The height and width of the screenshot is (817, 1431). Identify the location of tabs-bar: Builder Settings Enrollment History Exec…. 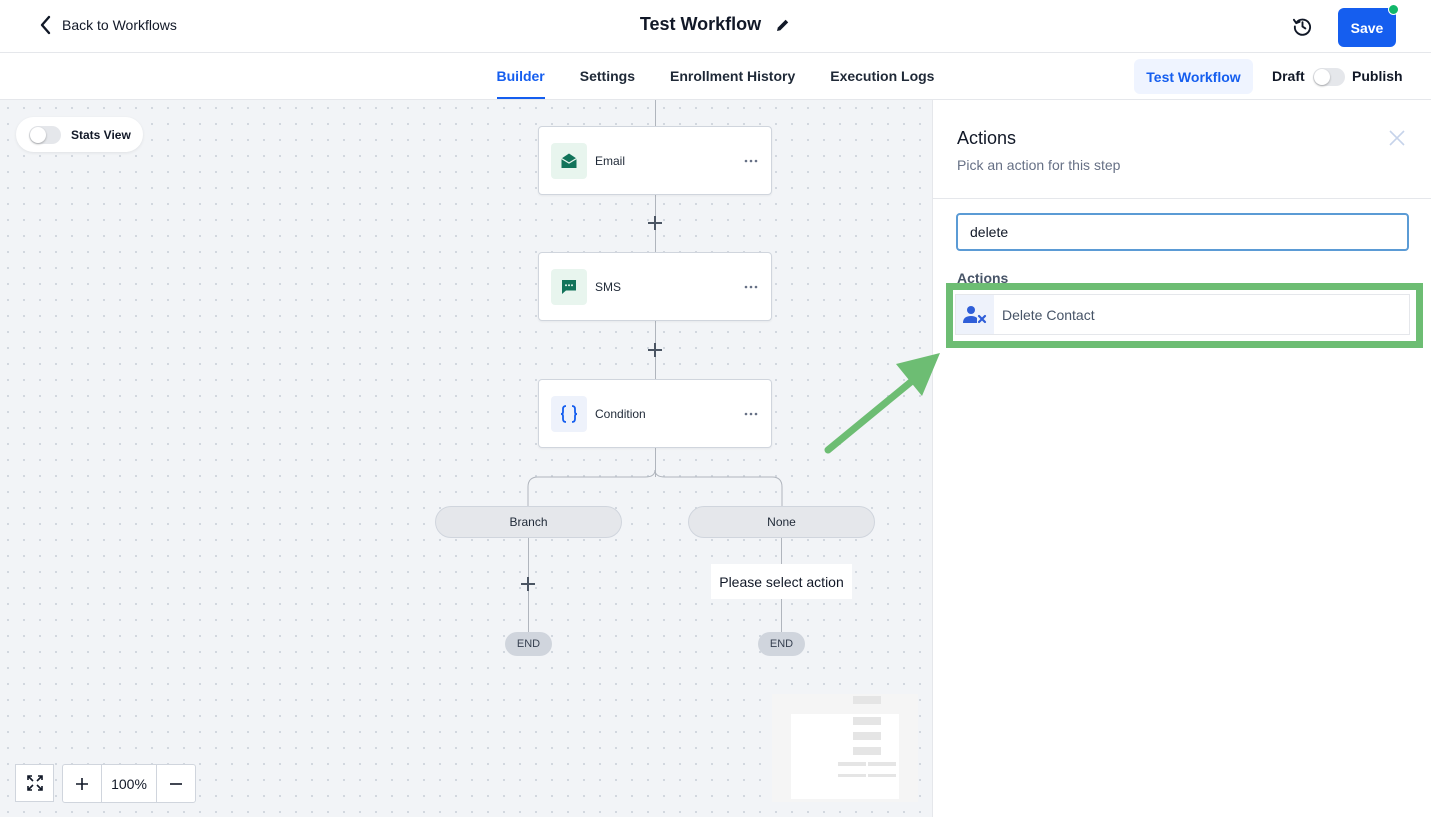
(715, 76).